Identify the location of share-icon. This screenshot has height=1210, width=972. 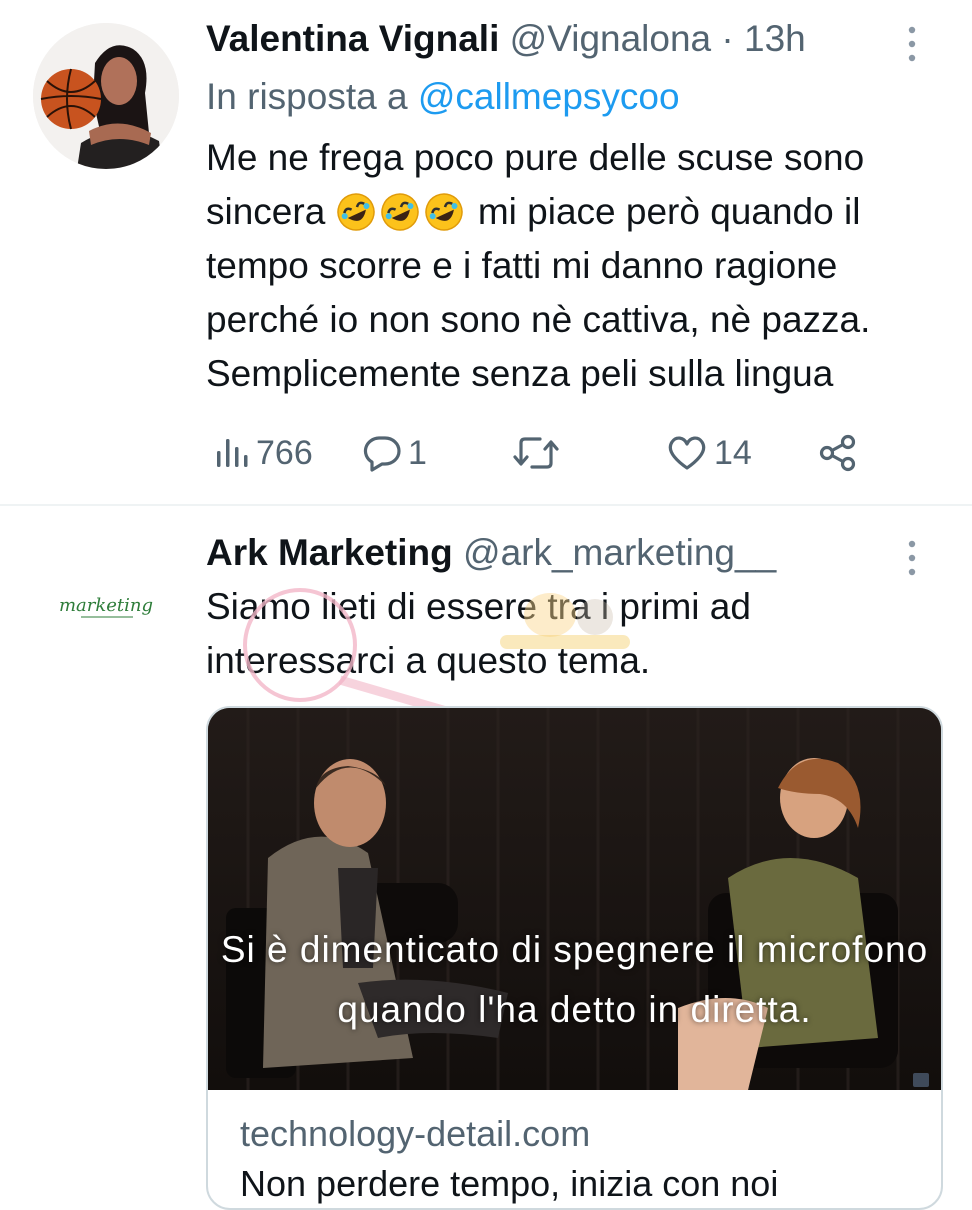
(837, 453).